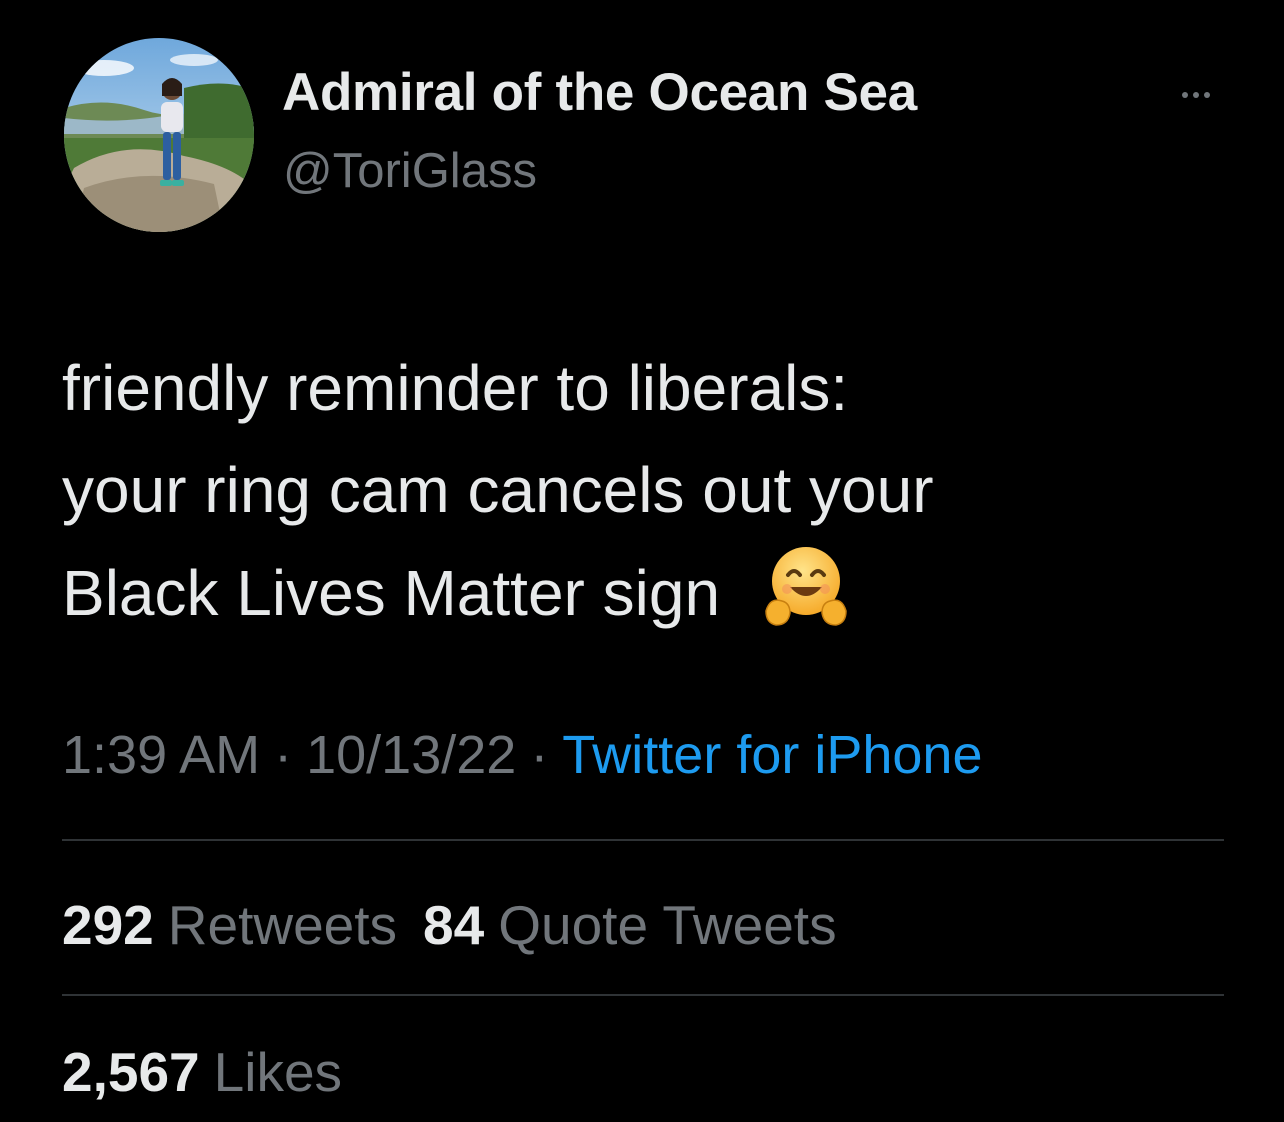 The image size is (1284, 1122). I want to click on quote-tweets-count: 84, so click(454, 925).